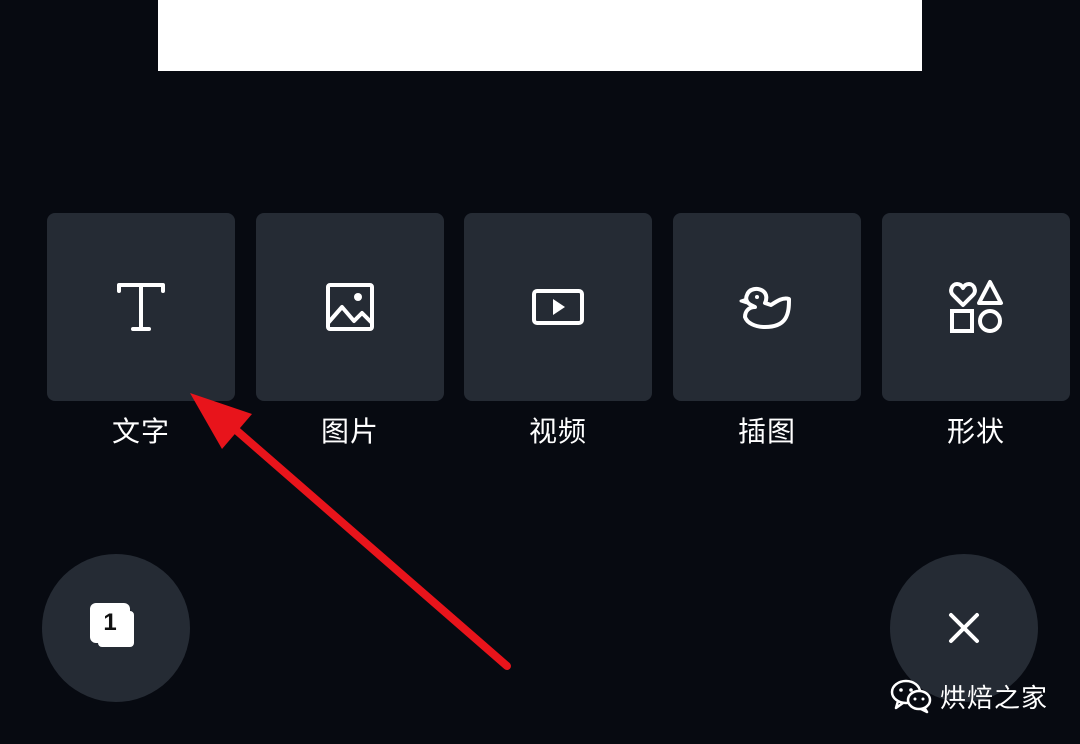 The image size is (1080, 744). I want to click on page-count: 1, so click(110, 623).